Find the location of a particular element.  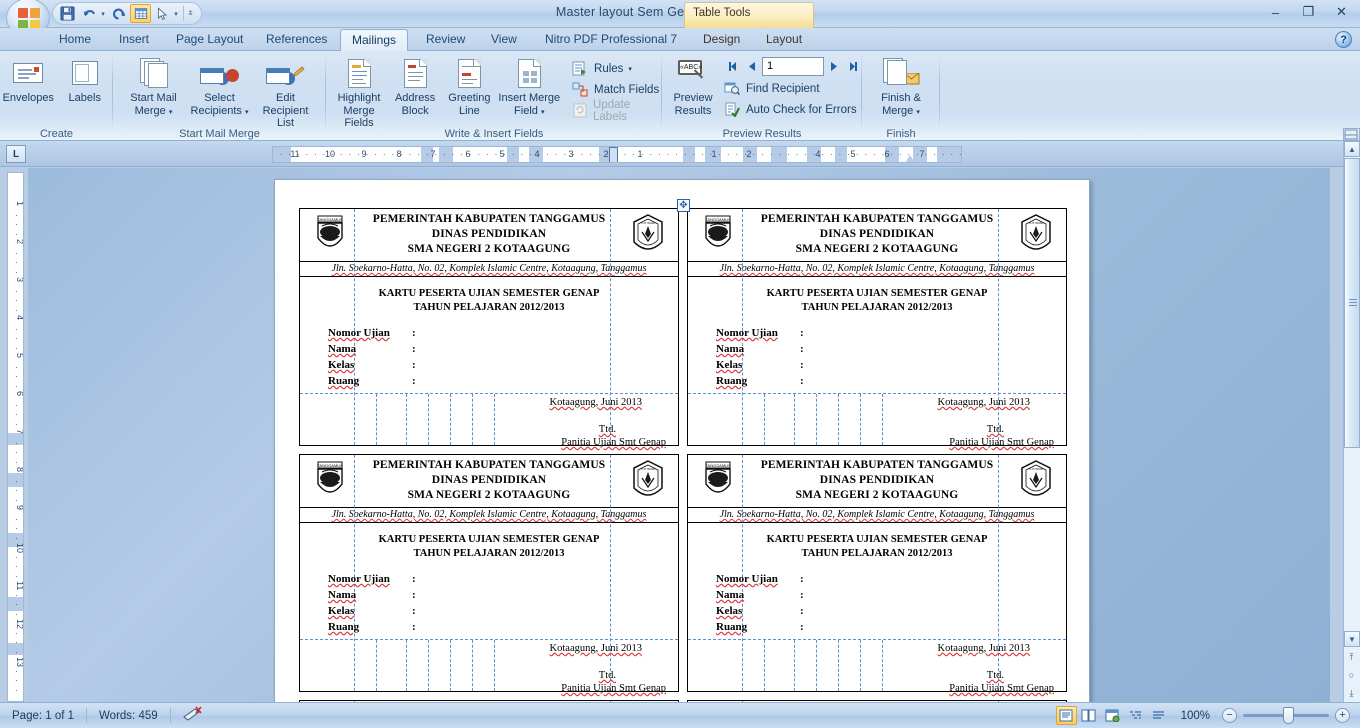

scroll-down-button: ▼ is located at coordinates (1352, 639).